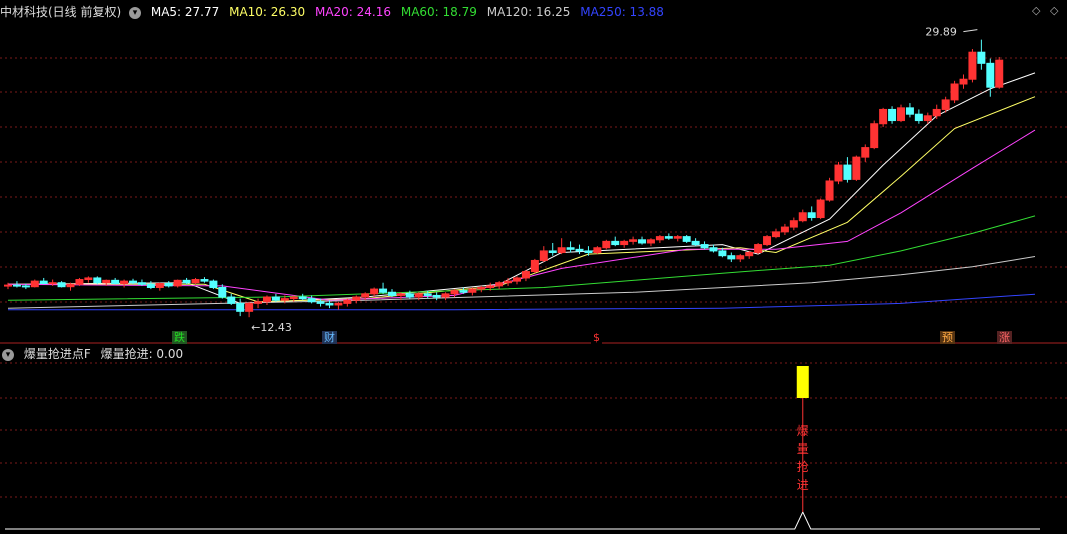  What do you see at coordinates (179, 337) in the screenshot?
I see `event-marker: 跌` at bounding box center [179, 337].